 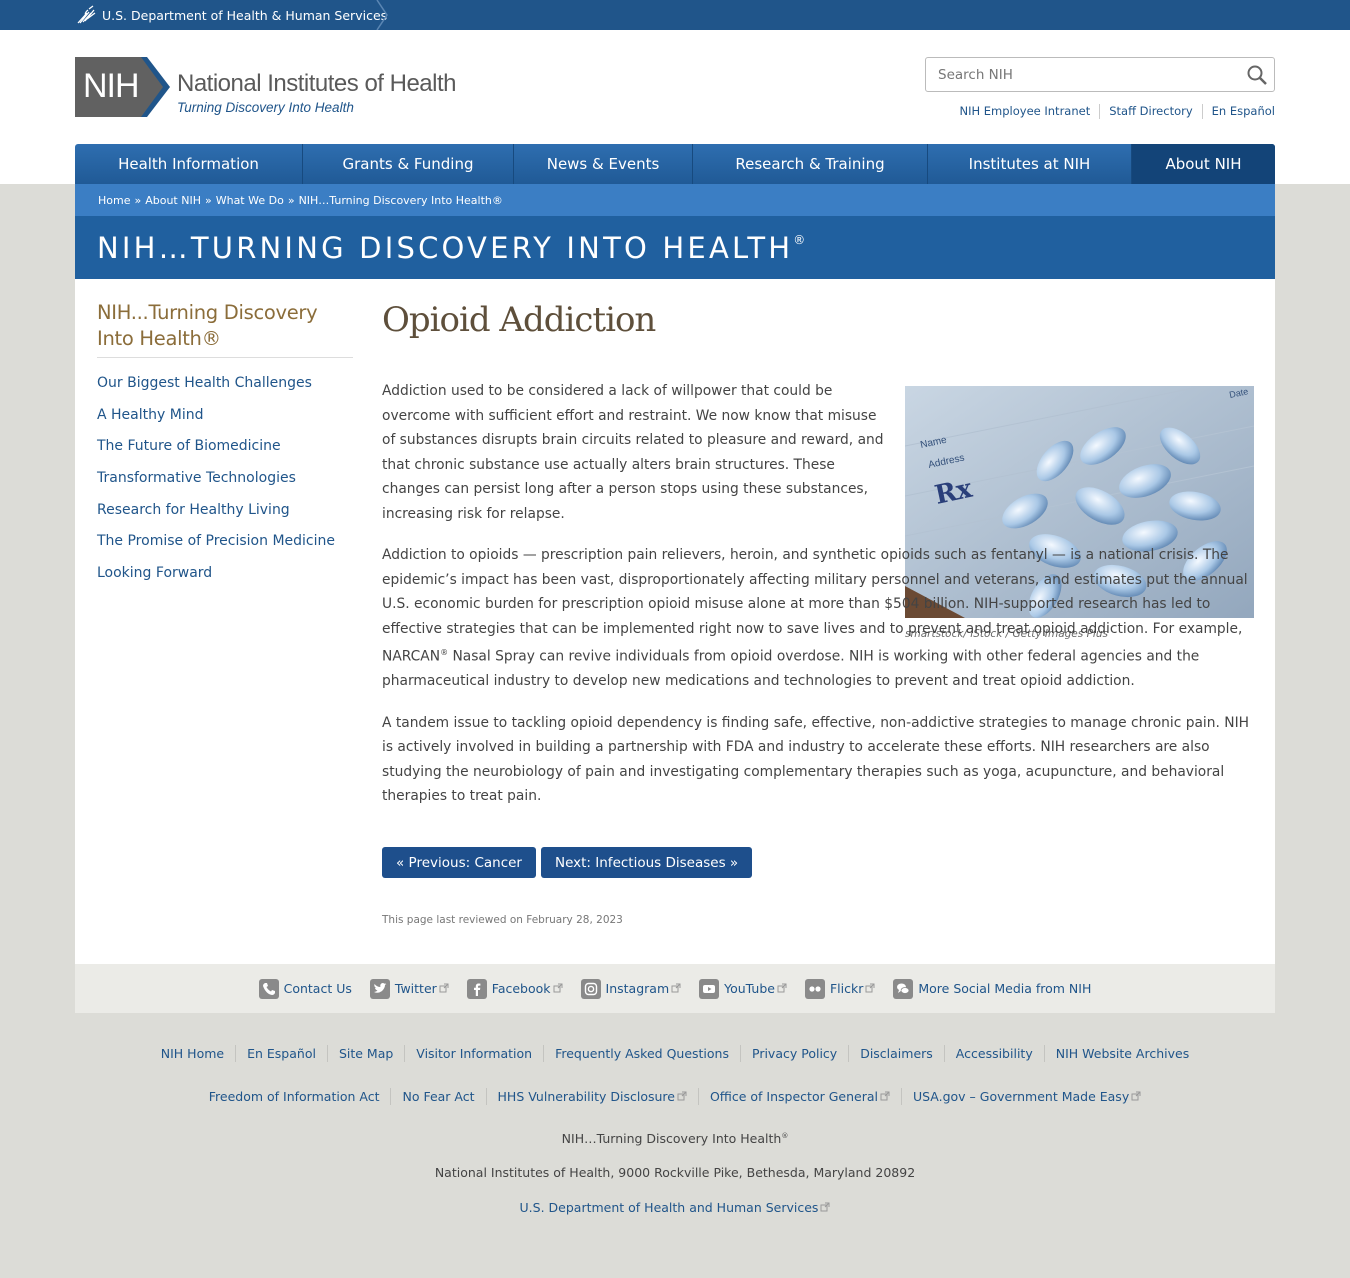 I want to click on previous-button: « Previous: Cancer, so click(x=459, y=862).